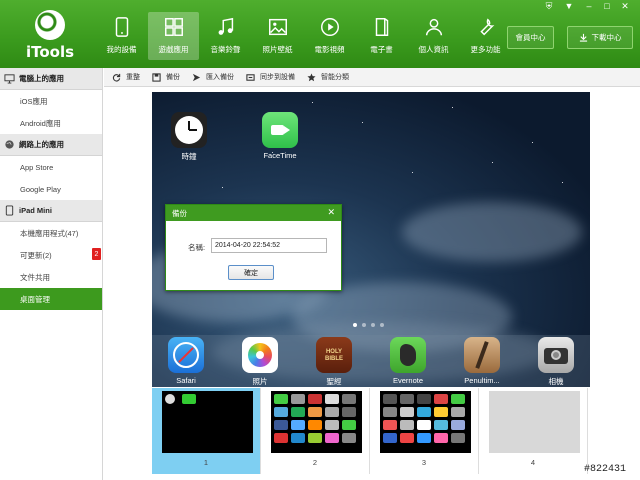 This screenshot has width=640, height=480. Describe the element at coordinates (51, 233) in the screenshot. I see `sidebar-item-local-apps: 本機應用程式(47)` at that location.